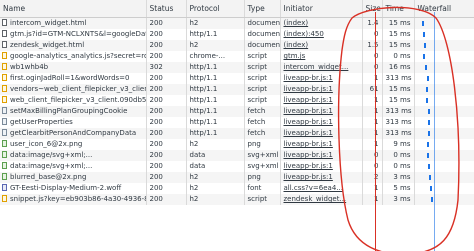  What do you see at coordinates (73, 78) in the screenshot?
I see `request-name-cell: first.oginJadRoll=1&wordWords=0` at bounding box center [73, 78].